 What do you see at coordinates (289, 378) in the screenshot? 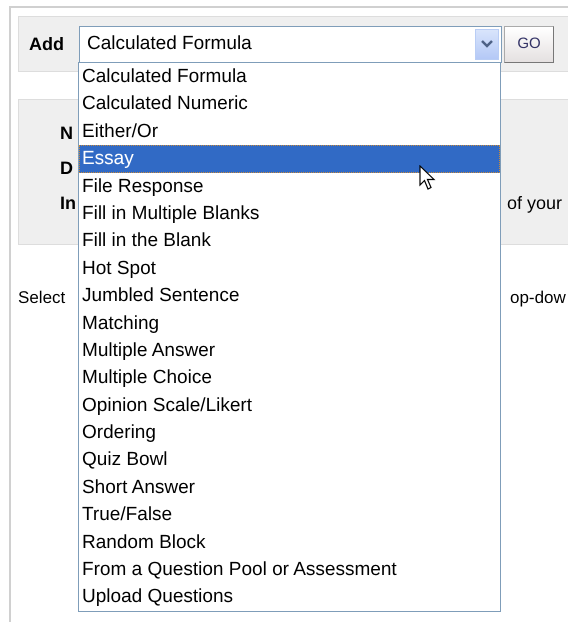
I see `dropdown-option: Multiple Choice` at bounding box center [289, 378].